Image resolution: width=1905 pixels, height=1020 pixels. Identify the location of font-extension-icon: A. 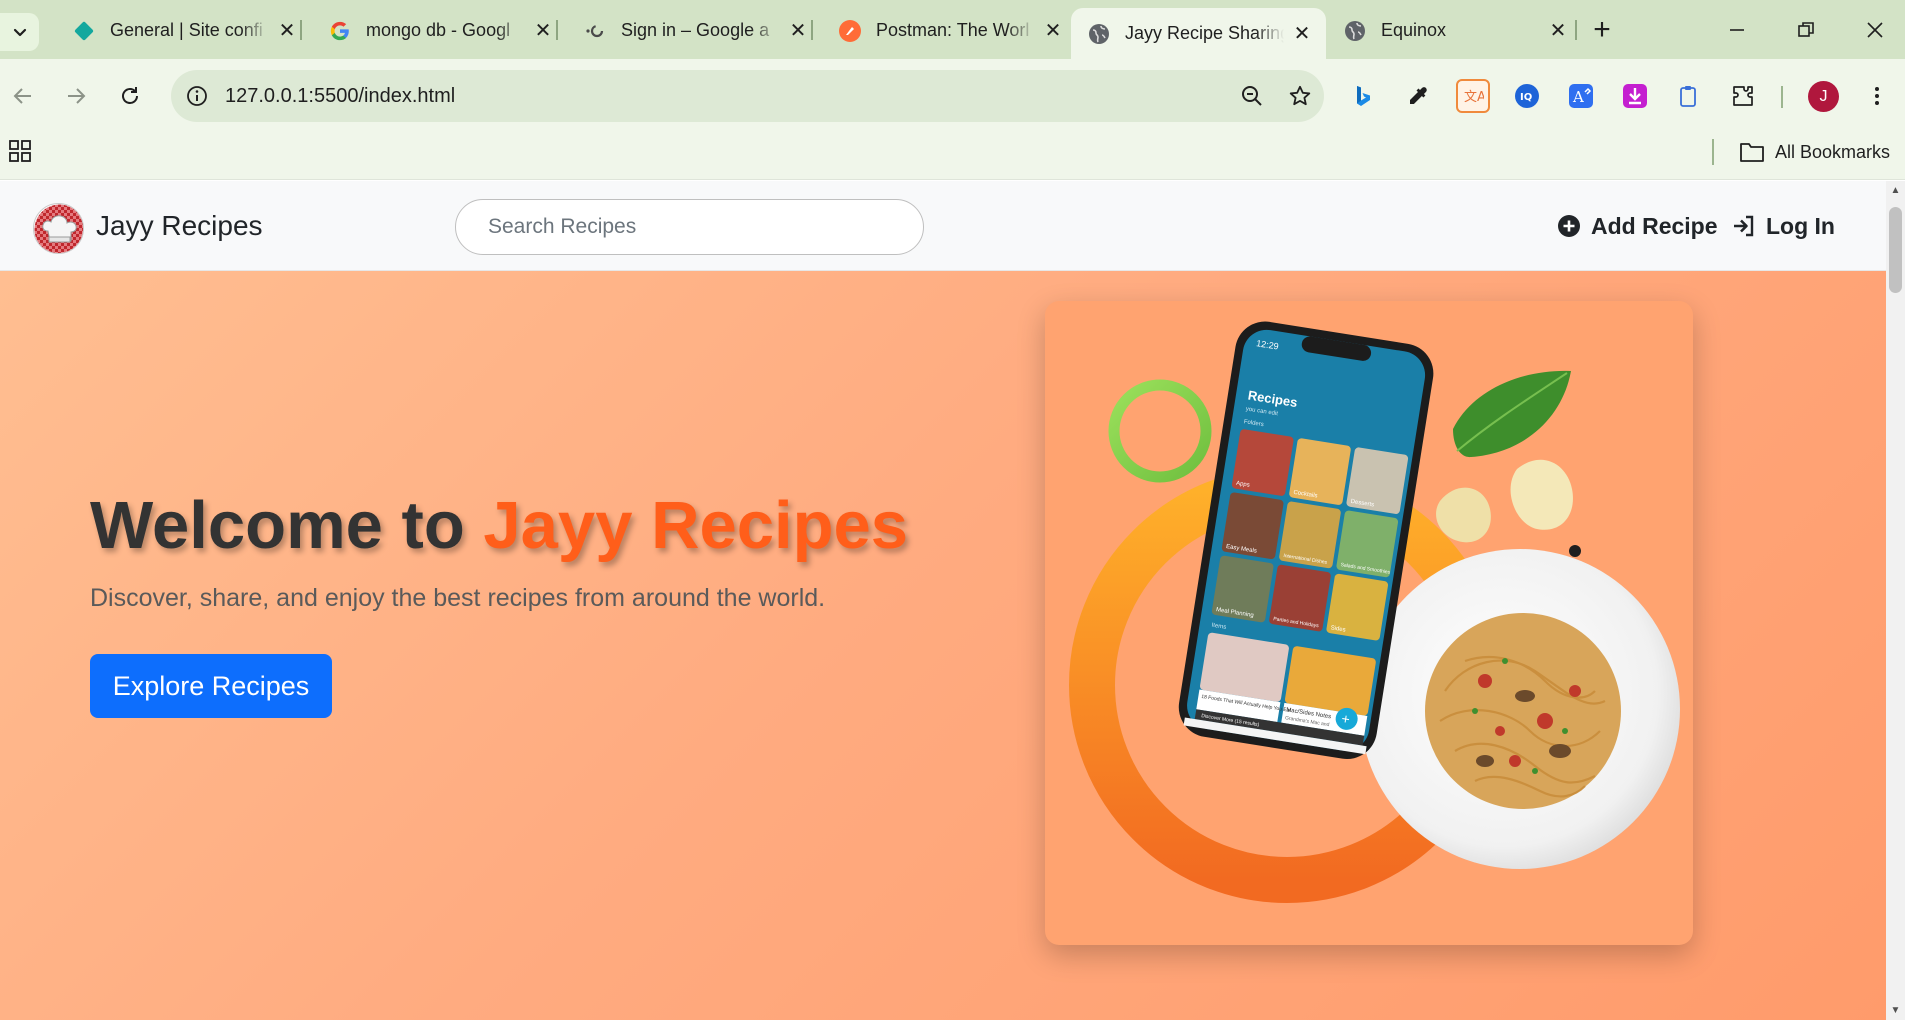
(1581, 96).